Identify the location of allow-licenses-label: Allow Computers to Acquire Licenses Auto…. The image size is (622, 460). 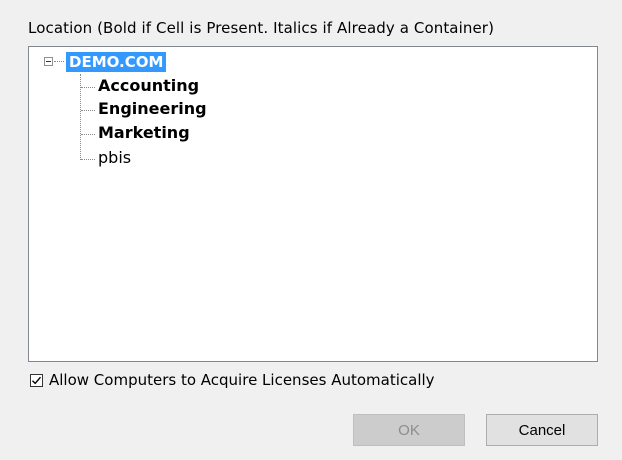
(242, 380).